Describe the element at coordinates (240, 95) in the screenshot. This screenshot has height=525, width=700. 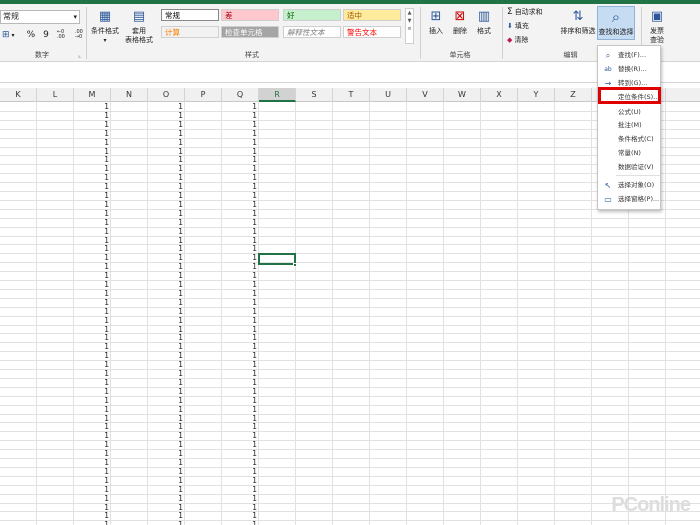
I see `column-header-Q: Q` at that location.